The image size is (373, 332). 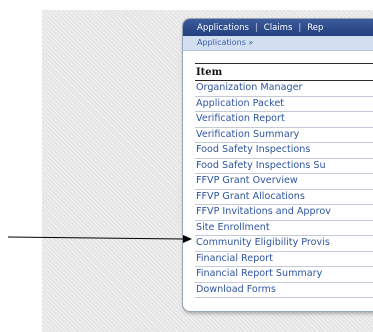 I want to click on item-application-packet: Application Packet, so click(x=284, y=104).